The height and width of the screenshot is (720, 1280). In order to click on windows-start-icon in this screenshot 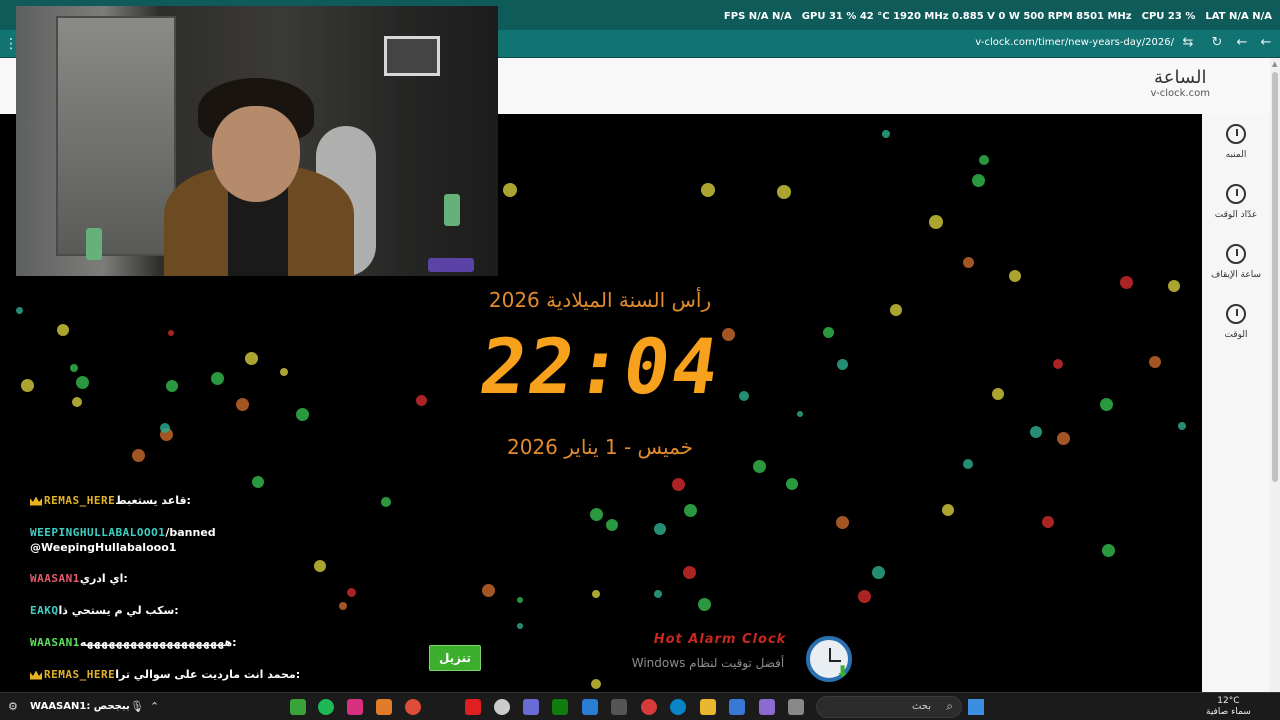, I will do `click(976, 707)`.